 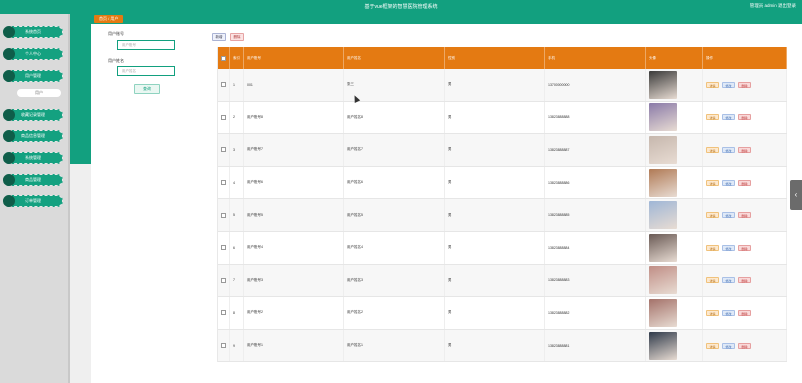 What do you see at coordinates (237, 37) in the screenshot?
I see `delete-button: 删除` at bounding box center [237, 37].